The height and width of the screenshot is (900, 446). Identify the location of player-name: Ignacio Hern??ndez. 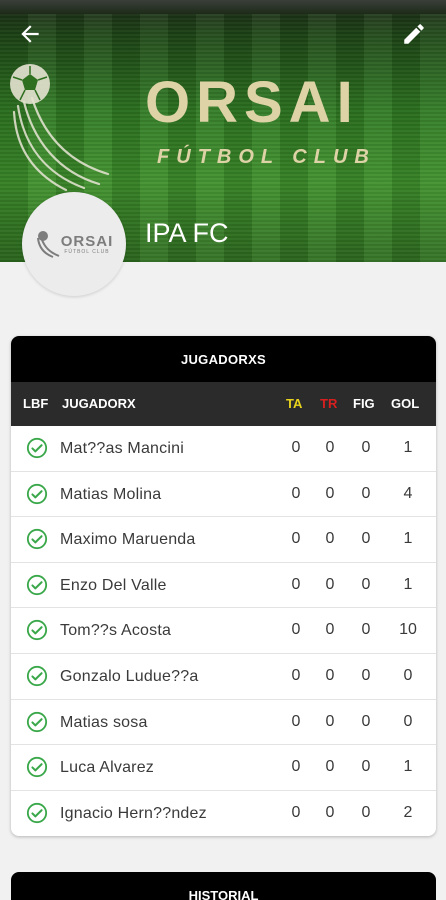
(133, 813).